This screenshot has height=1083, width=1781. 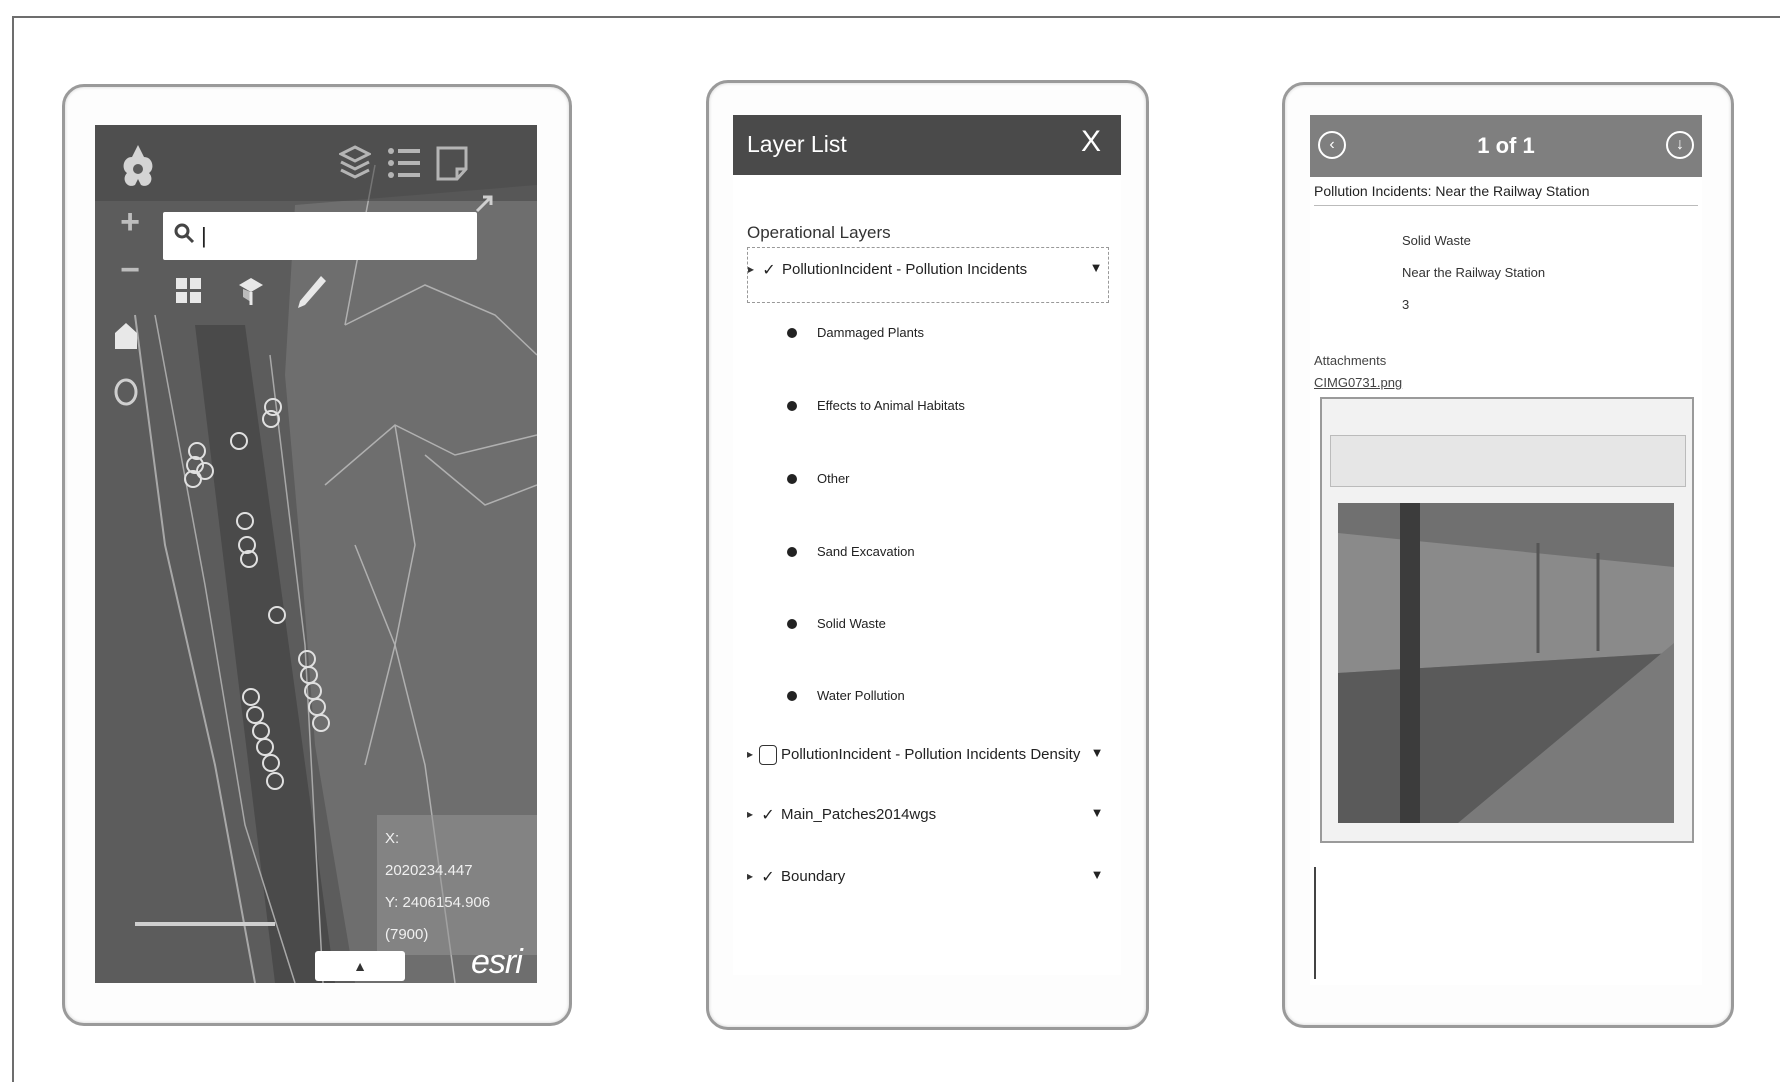 I want to click on layer-item: ▸ ✓ Main_Patches2014wgs ▼, so click(x=928, y=815).